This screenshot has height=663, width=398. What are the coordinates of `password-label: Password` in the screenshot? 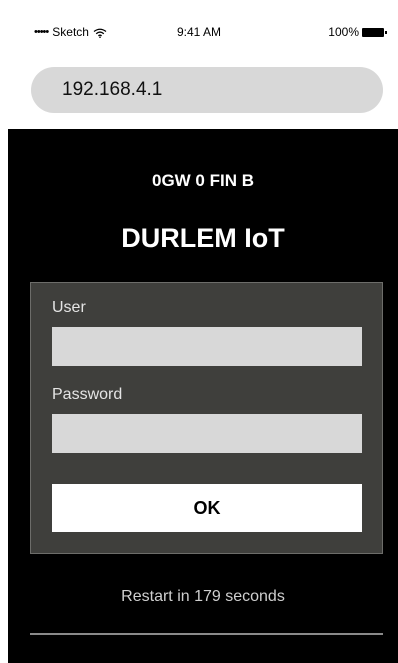 It's located at (87, 394).